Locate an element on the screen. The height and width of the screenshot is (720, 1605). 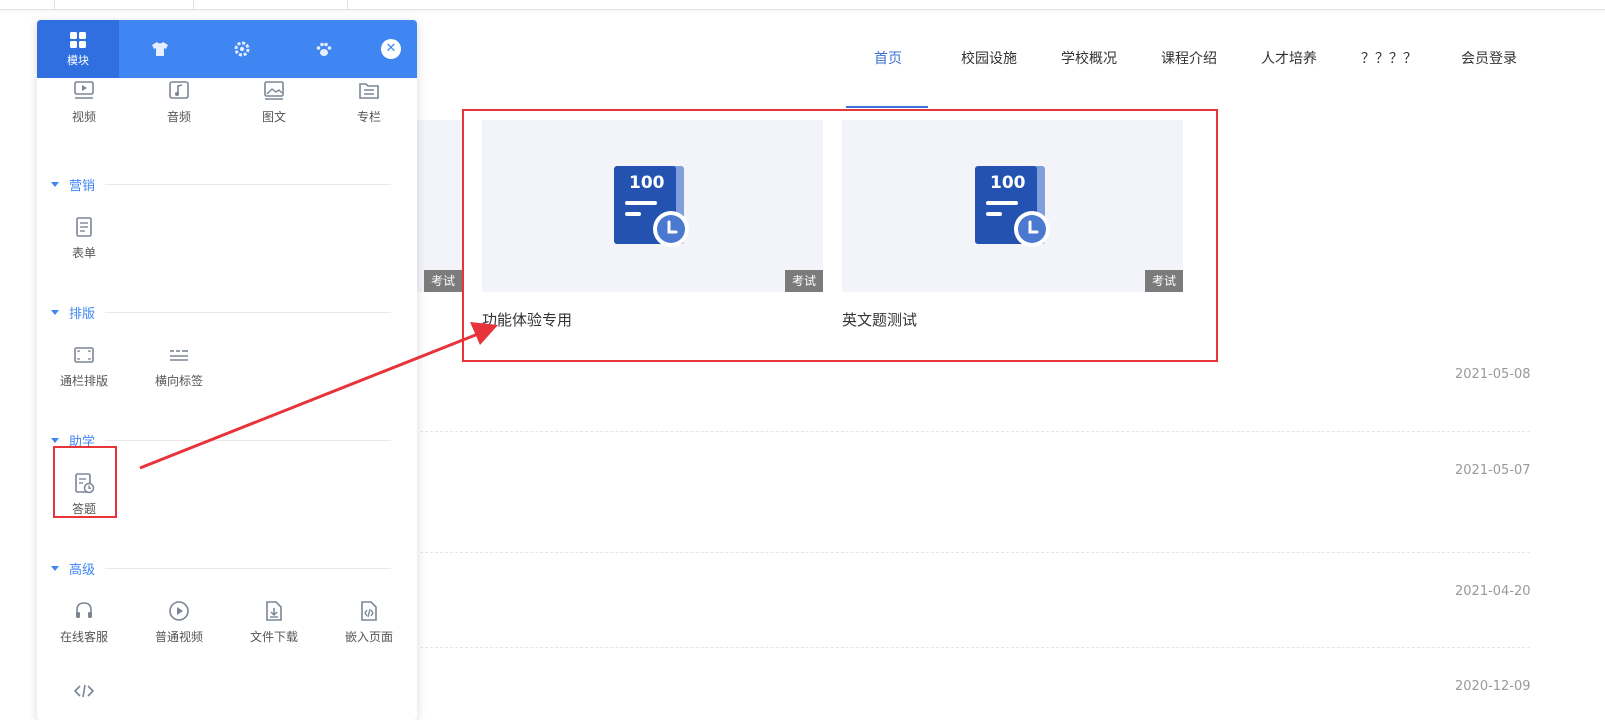
annotation-arrow is located at coordinates (318, 396).